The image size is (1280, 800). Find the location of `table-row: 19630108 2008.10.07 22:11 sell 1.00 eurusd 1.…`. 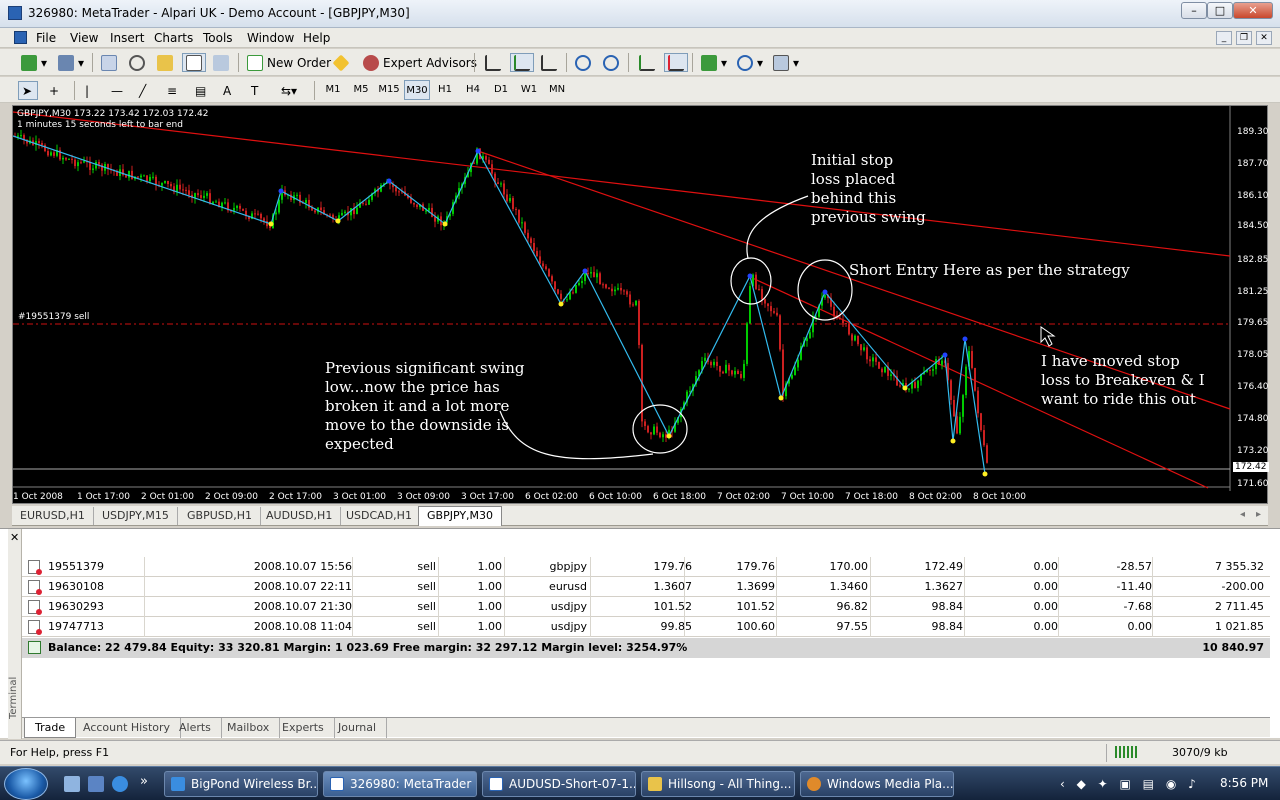

table-row: 19630108 2008.10.07 22:11 sell 1.00 eurusd 1.… is located at coordinates (646, 587).